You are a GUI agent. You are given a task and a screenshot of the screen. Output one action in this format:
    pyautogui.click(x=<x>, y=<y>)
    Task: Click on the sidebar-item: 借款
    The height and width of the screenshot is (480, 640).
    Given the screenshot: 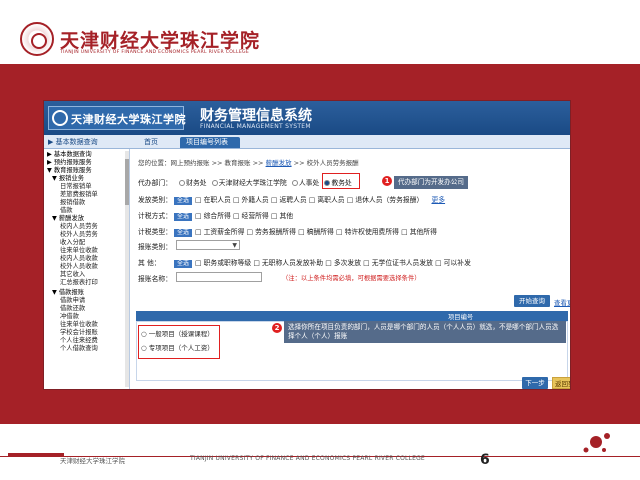 What is the action you would take?
    pyautogui.click(x=66, y=211)
    